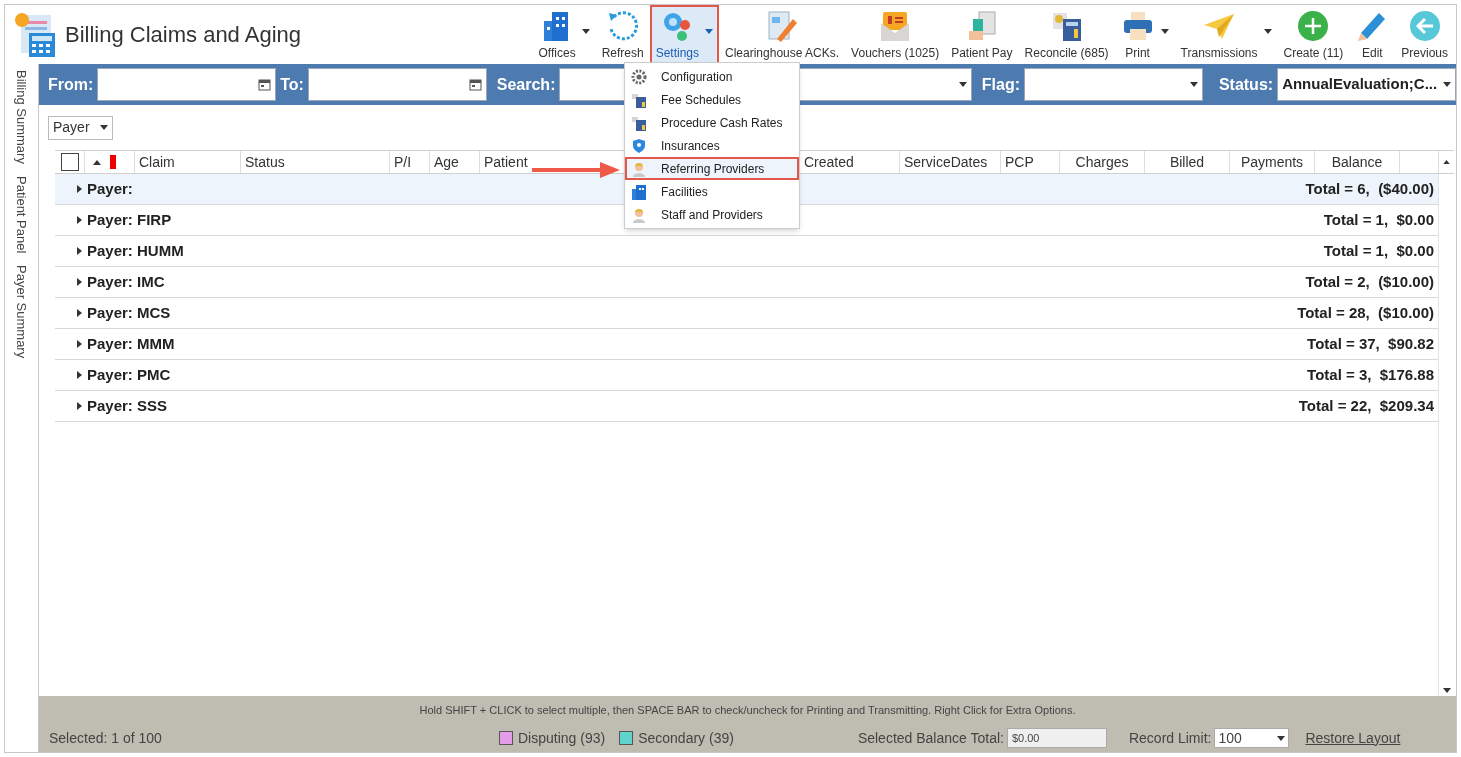  I want to click on window-title: Billing Claims and Aging, so click(183, 35).